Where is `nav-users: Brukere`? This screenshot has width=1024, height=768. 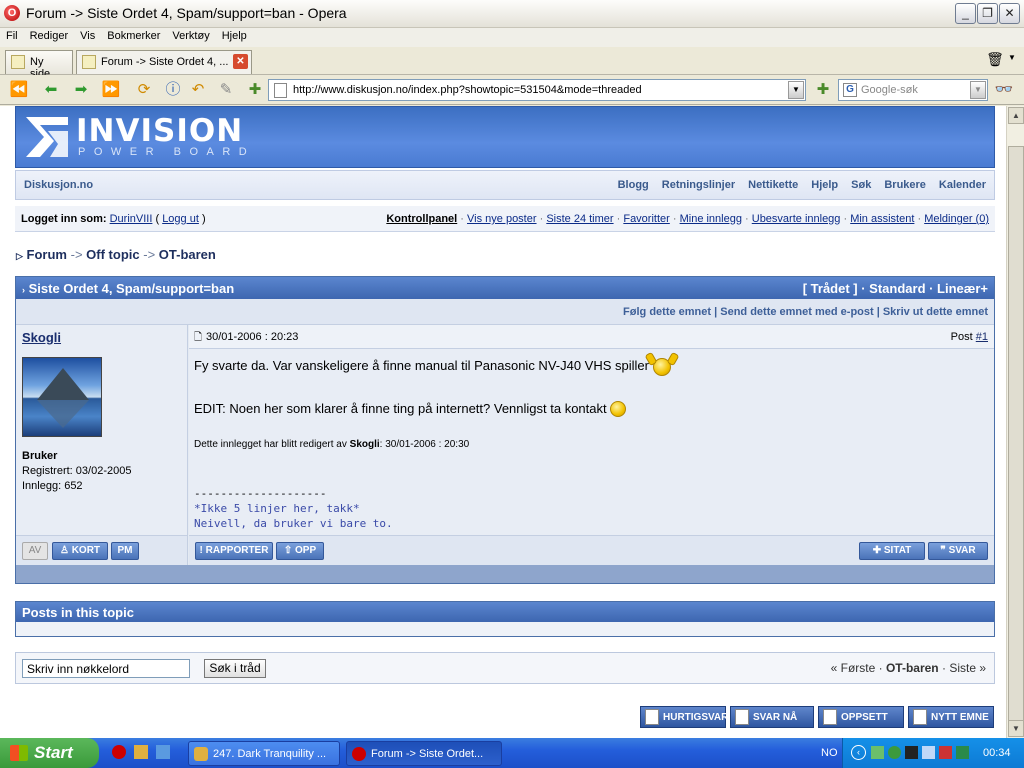
nav-users: Brukere is located at coordinates (905, 185).